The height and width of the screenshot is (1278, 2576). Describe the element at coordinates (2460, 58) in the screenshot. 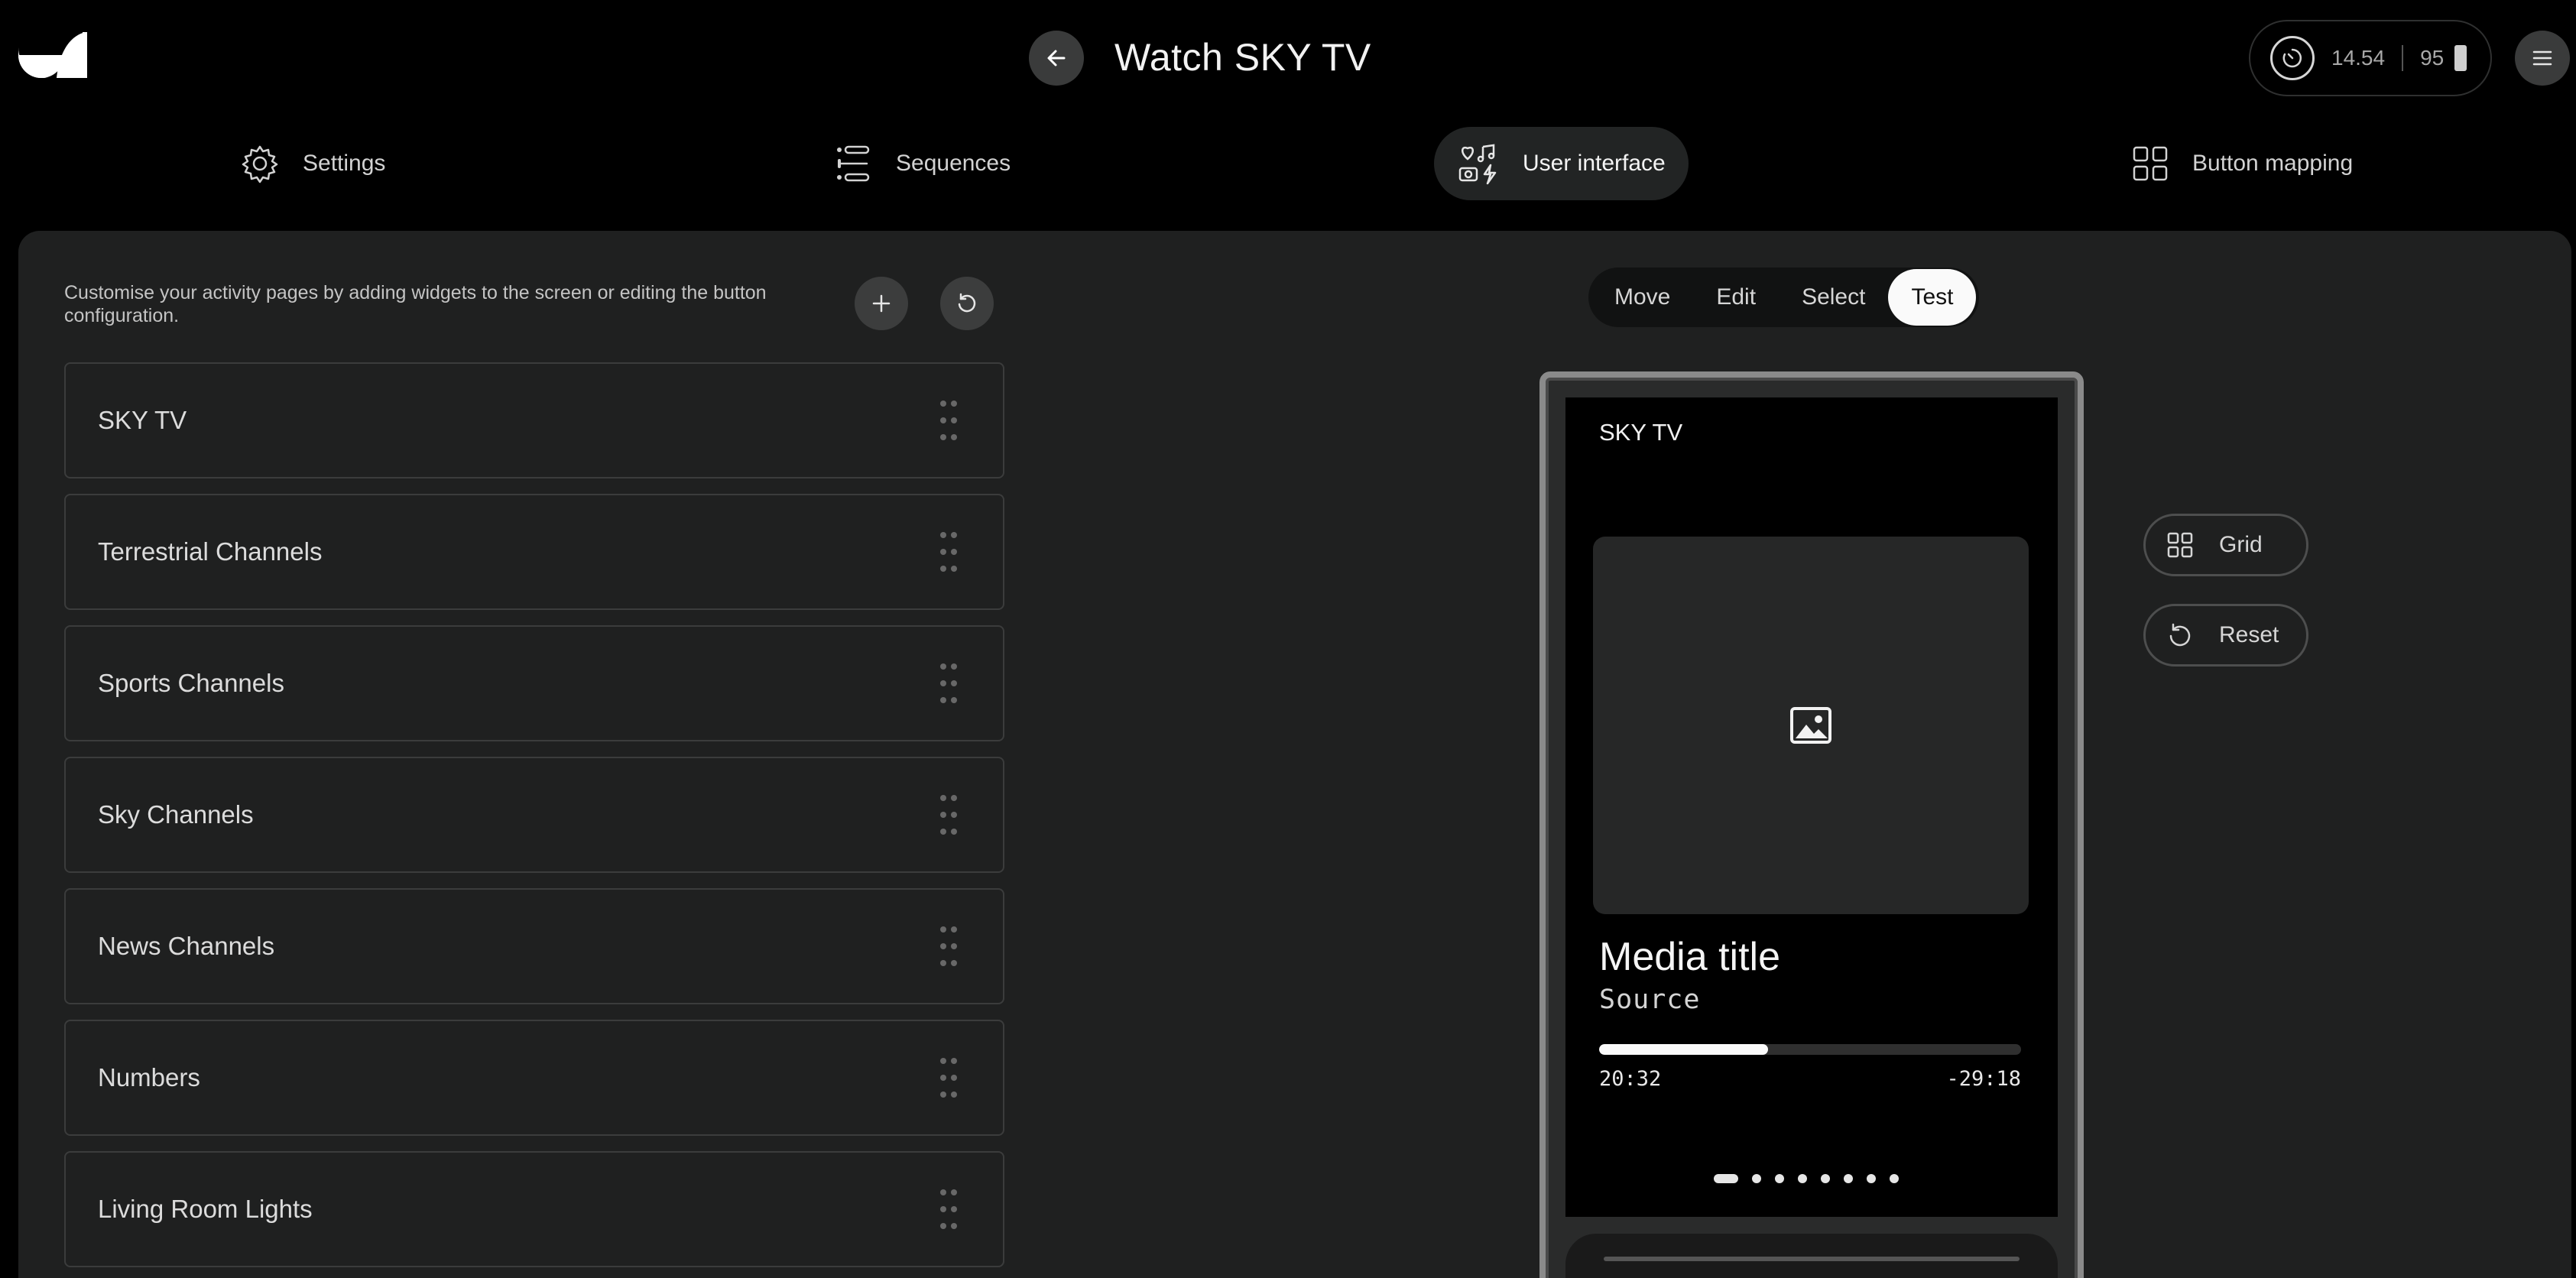

I see `battery-icon` at that location.